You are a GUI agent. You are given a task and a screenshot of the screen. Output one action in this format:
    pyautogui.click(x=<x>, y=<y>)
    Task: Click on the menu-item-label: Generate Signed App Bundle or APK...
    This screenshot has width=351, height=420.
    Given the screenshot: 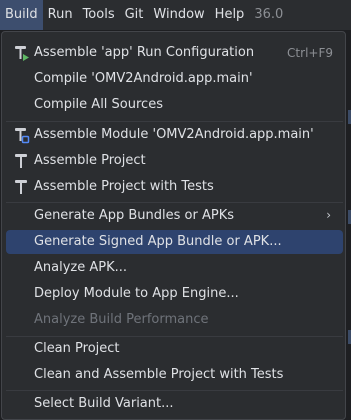 What is the action you would take?
    pyautogui.click(x=158, y=241)
    